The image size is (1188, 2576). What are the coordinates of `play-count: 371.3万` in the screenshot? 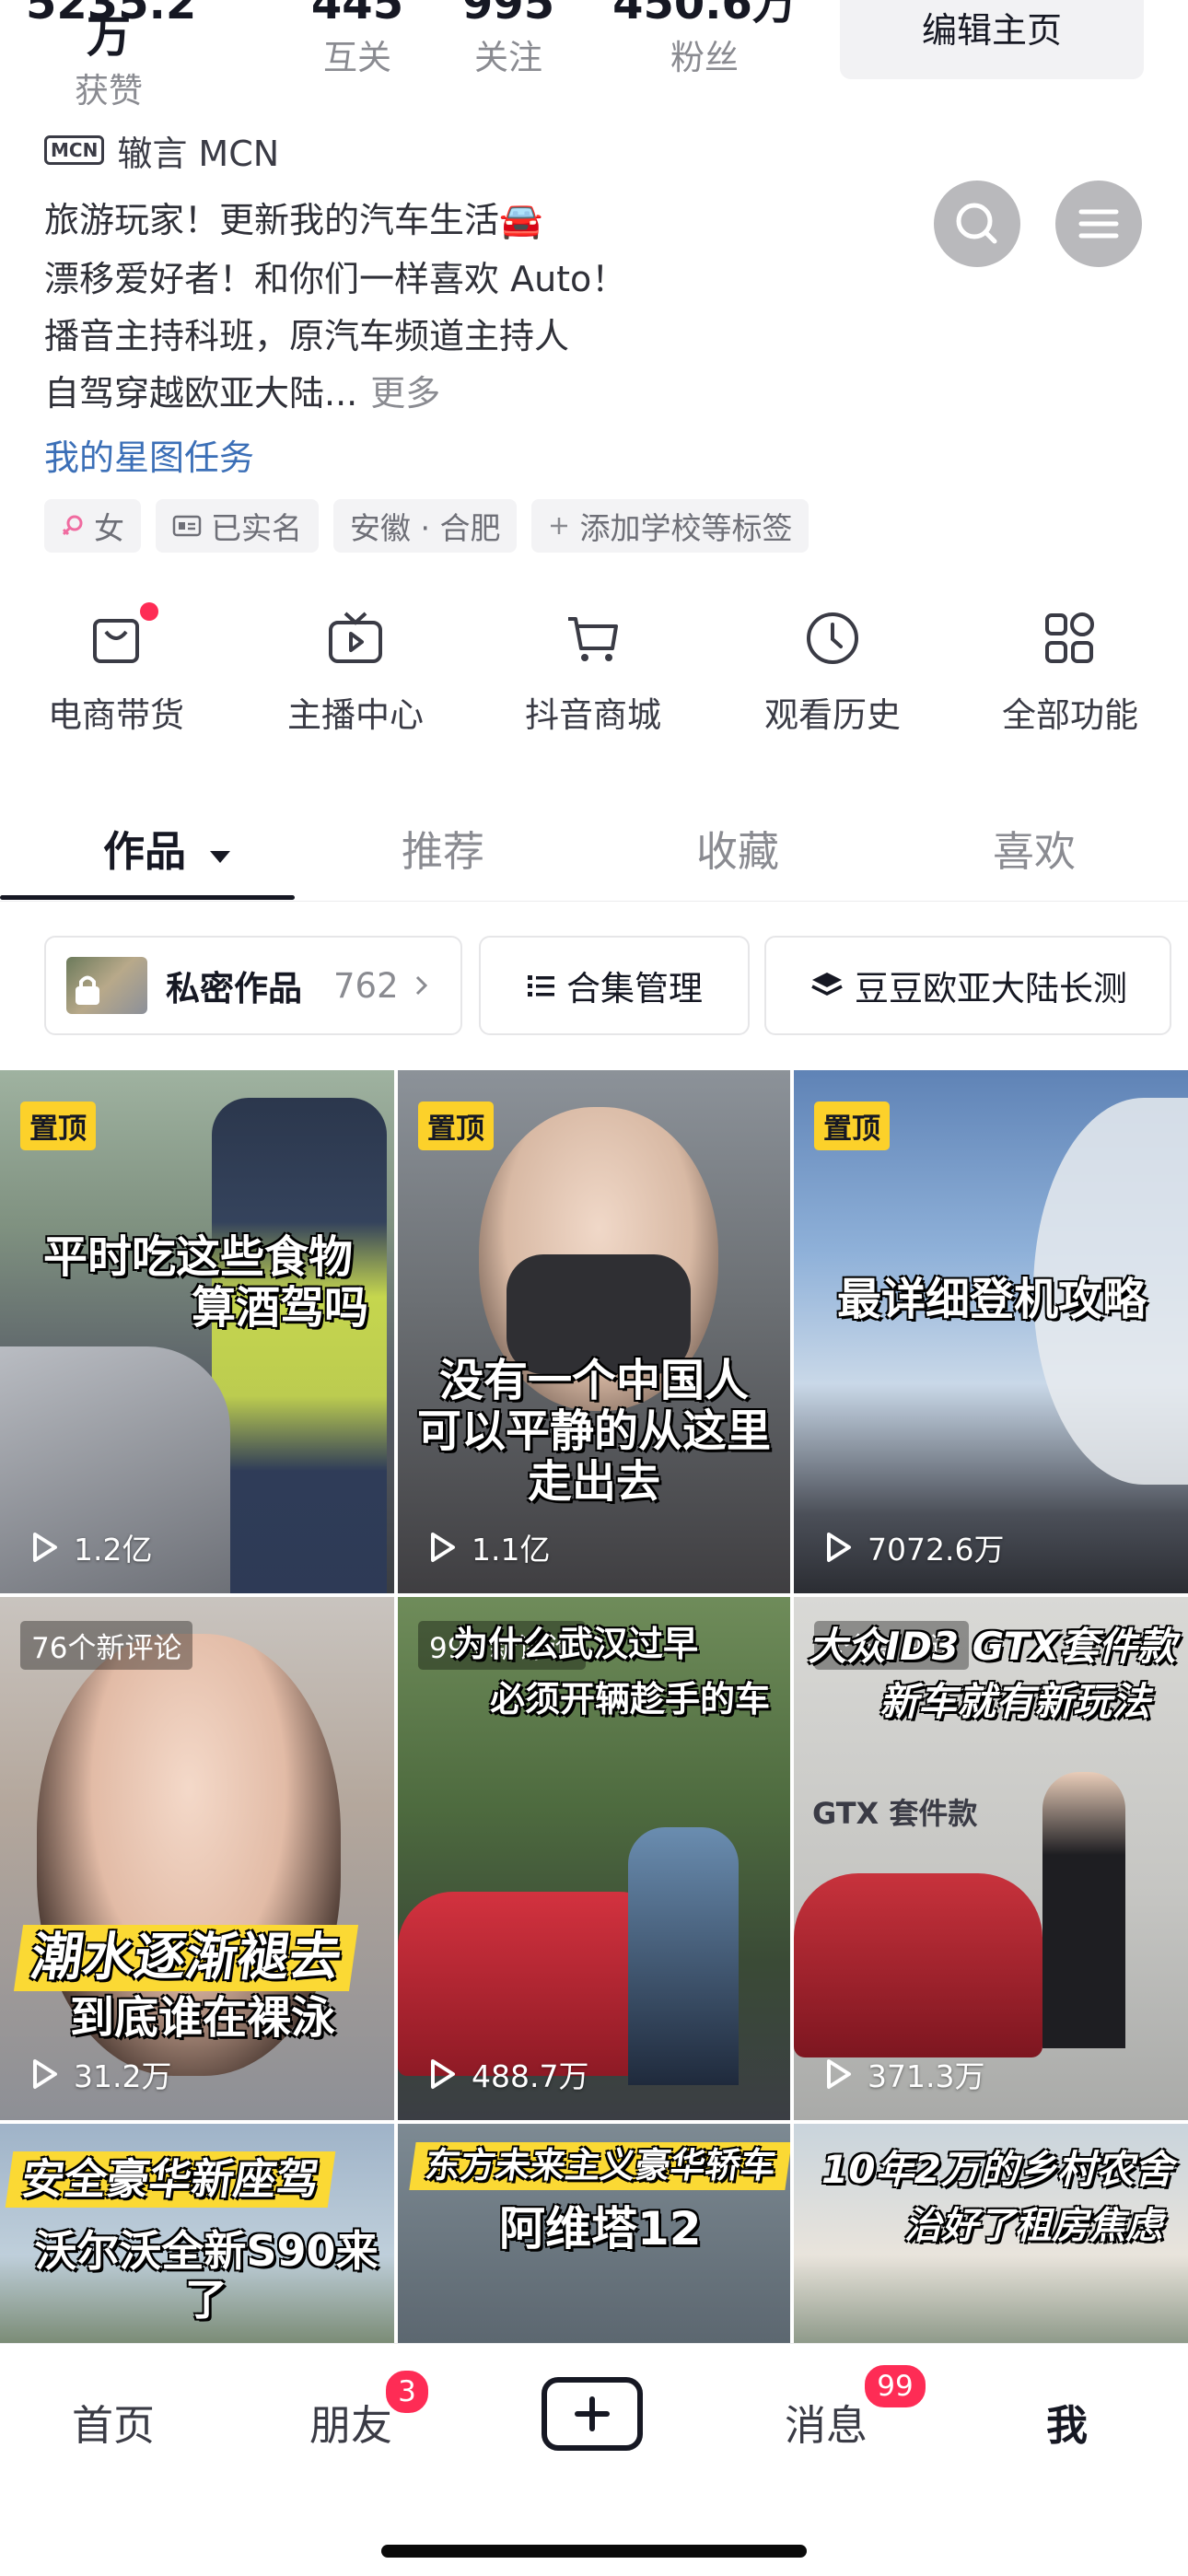 It's located at (902, 2074).